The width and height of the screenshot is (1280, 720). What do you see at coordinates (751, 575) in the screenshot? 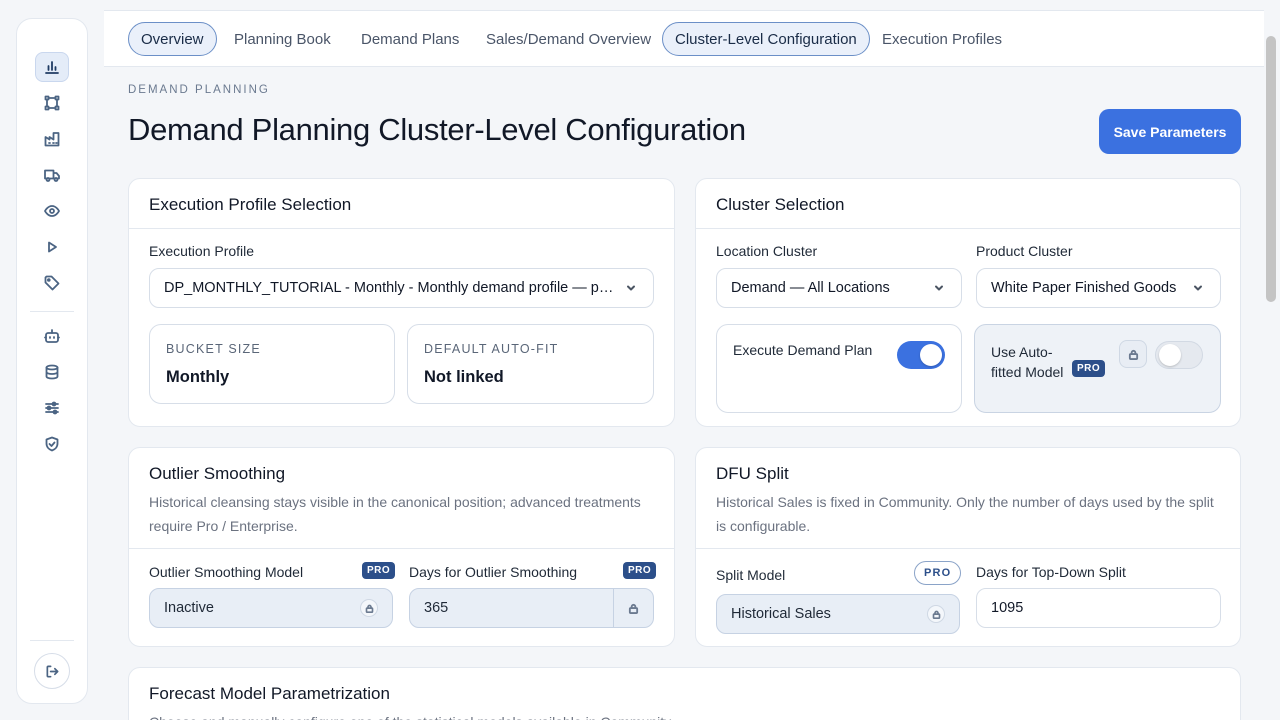
I see `split-model-label: Split Model` at bounding box center [751, 575].